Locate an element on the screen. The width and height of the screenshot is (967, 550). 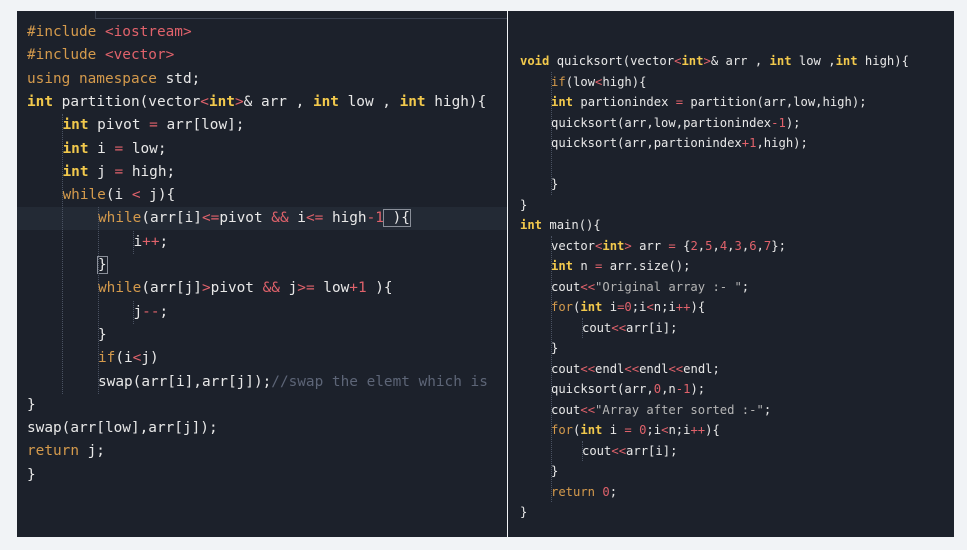
code-line: for(int i=0;i<n;i++){ is located at coordinates (731, 307).